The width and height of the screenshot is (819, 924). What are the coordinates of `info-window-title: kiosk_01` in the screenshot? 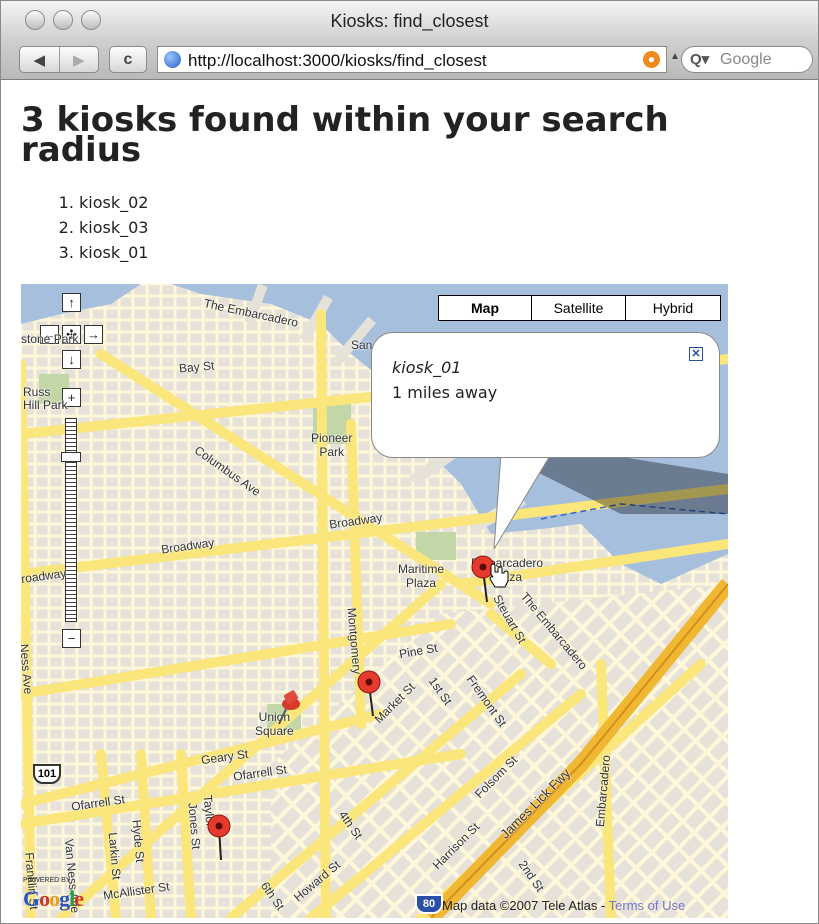 It's located at (427, 367).